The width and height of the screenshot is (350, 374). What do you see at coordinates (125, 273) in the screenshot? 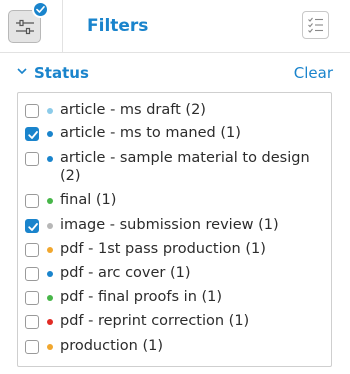
I see `status-filter-label: pdf - arc cover (1)` at bounding box center [125, 273].